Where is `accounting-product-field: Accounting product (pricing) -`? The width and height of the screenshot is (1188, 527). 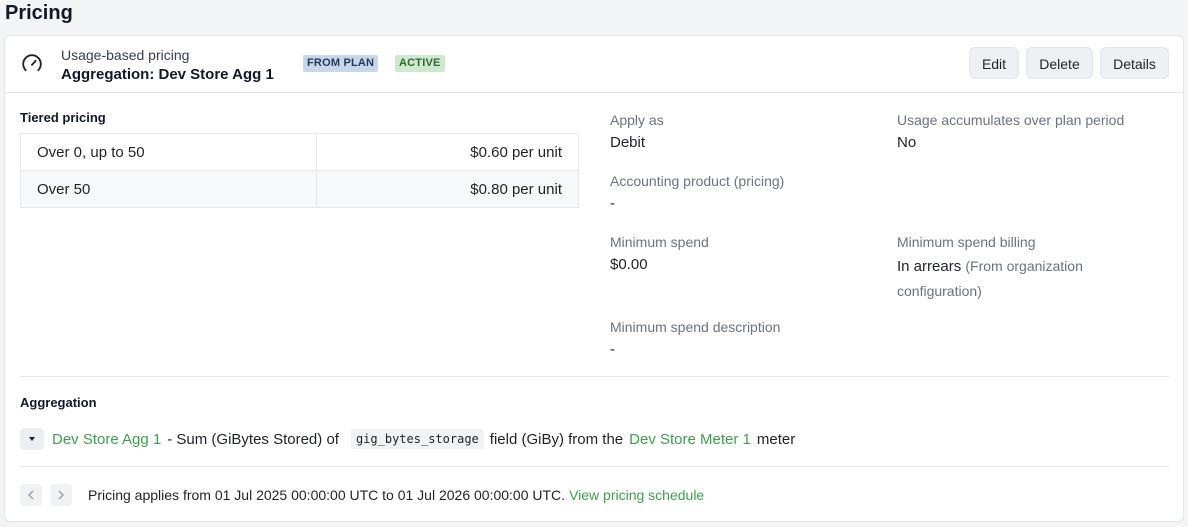
accounting-product-field: Accounting product (pricing) - is located at coordinates (697, 193).